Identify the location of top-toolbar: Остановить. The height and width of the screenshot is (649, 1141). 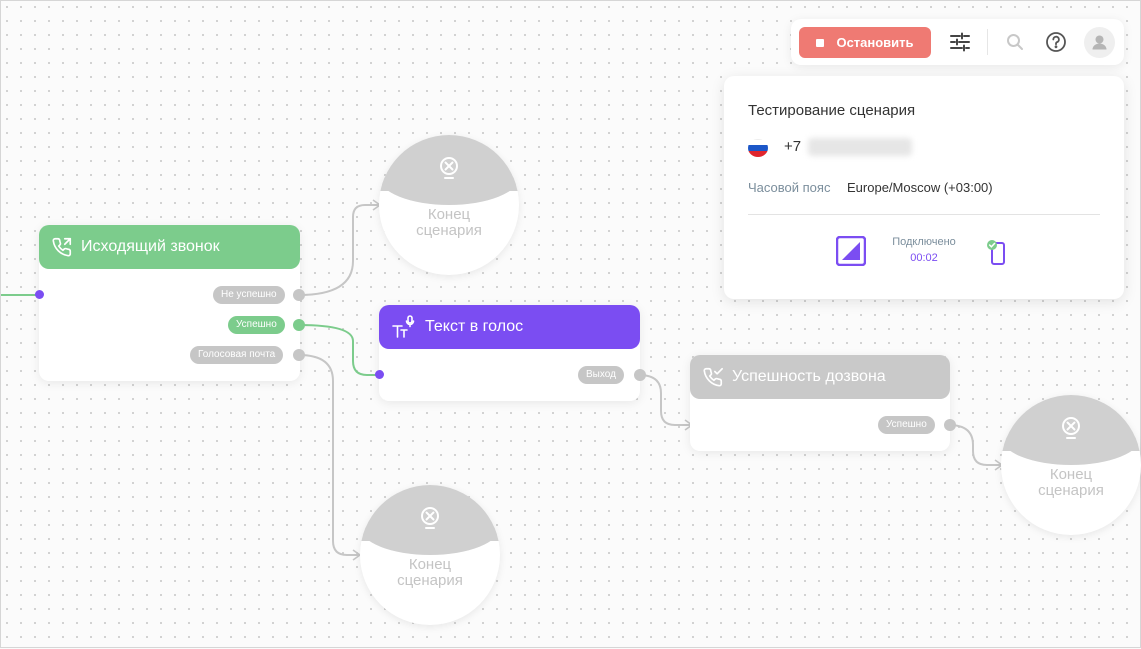
(957, 42).